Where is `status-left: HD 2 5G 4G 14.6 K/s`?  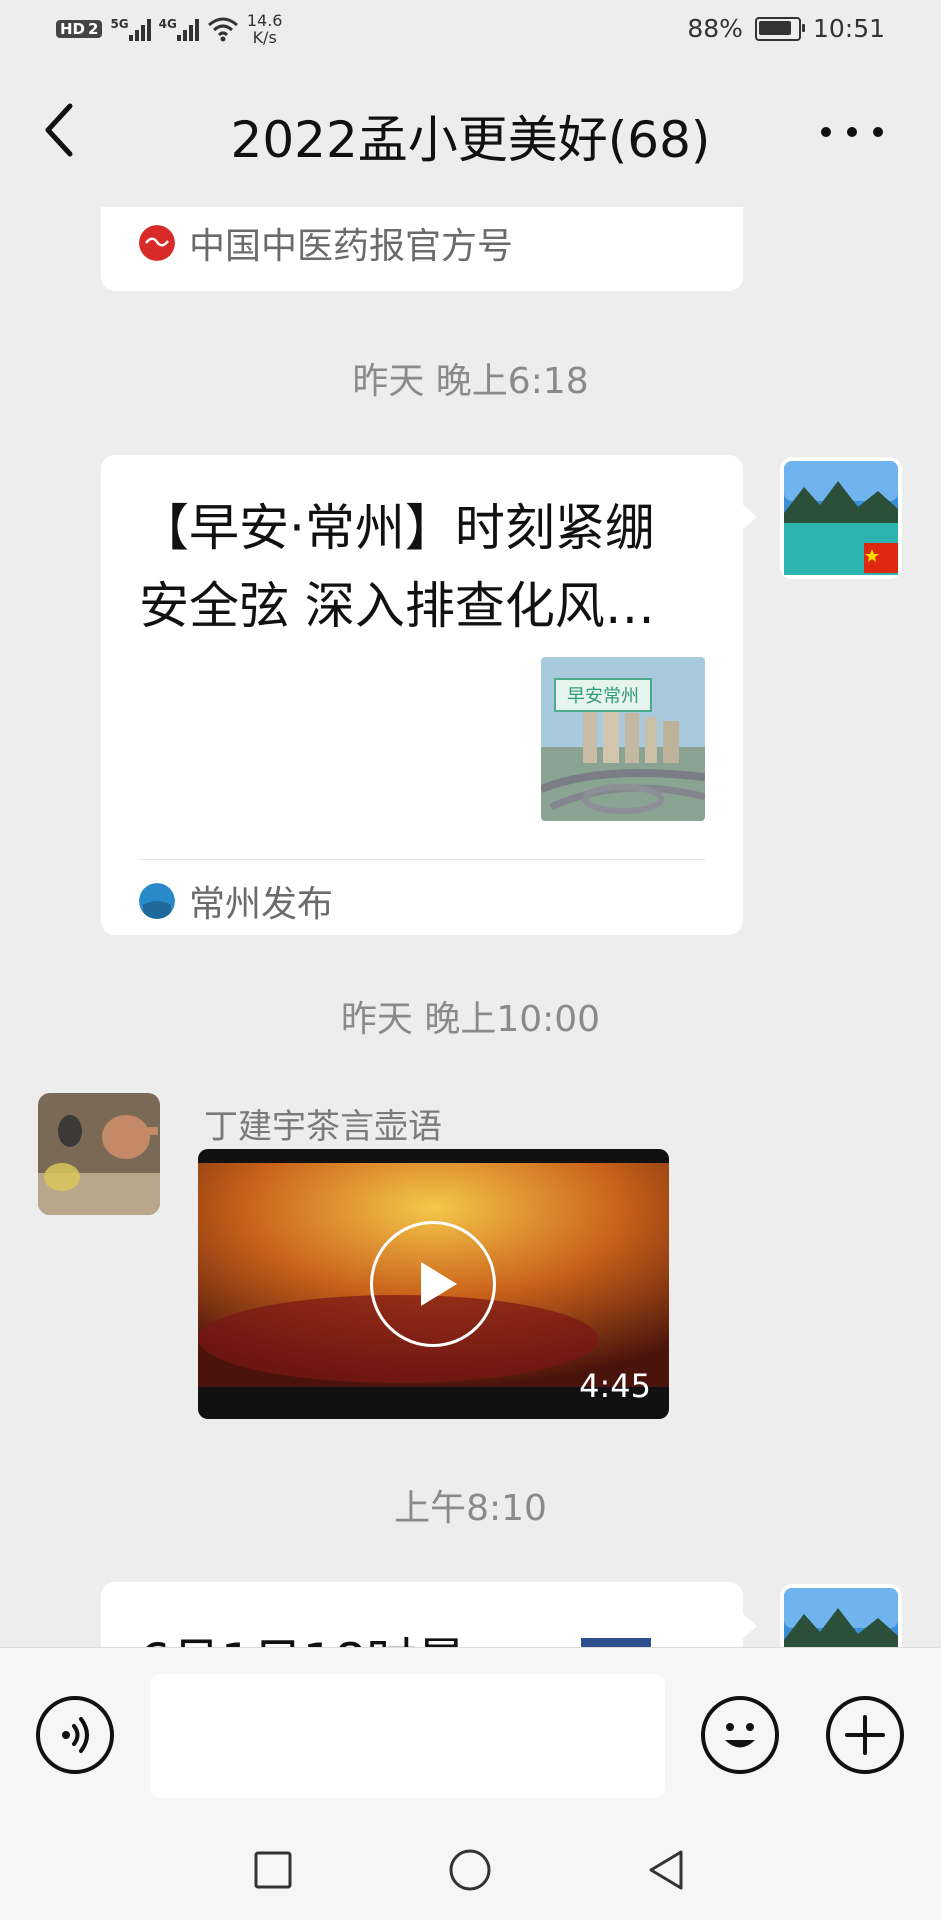 status-left: HD 2 5G 4G 14.6 K/s is located at coordinates (169, 29).